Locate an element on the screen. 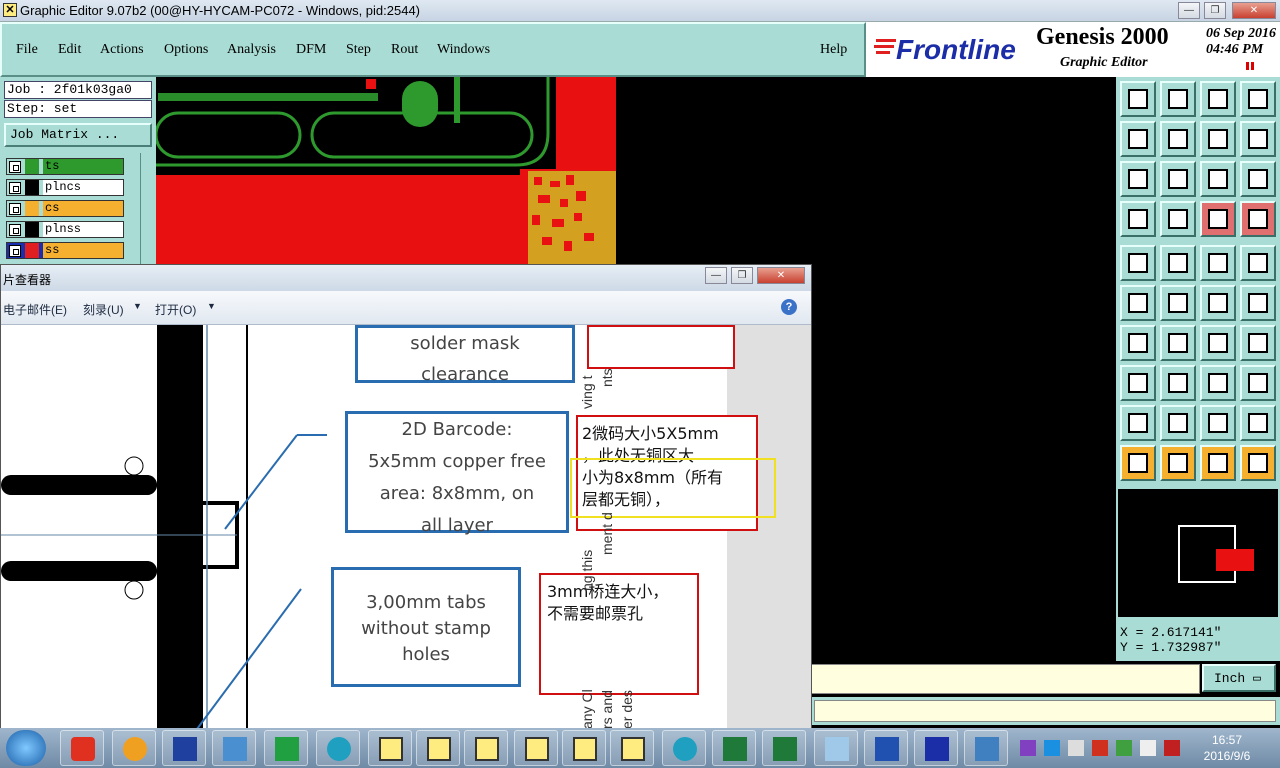 The height and width of the screenshot is (768, 1280). taskbar-app-excel2 is located at coordinates (784, 748).